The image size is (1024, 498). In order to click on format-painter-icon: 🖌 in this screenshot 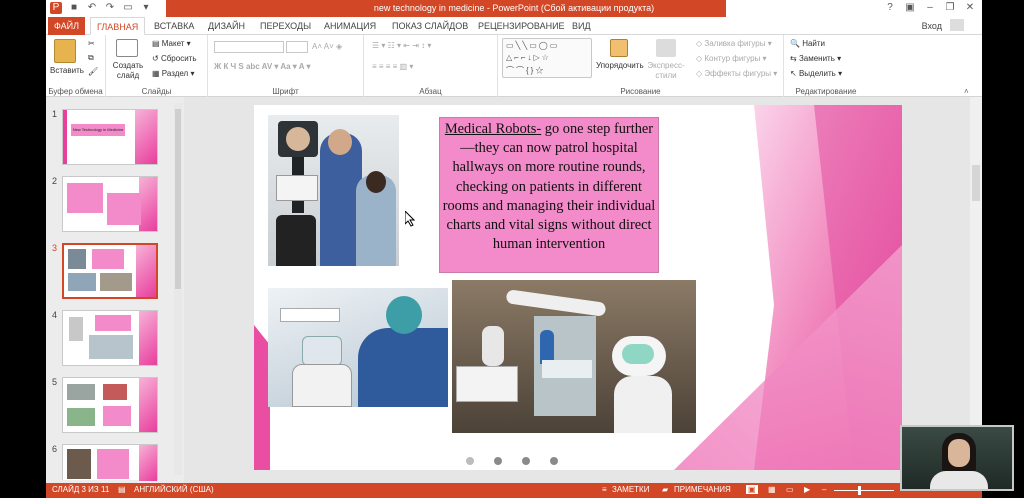, I will do `click(93, 71)`.